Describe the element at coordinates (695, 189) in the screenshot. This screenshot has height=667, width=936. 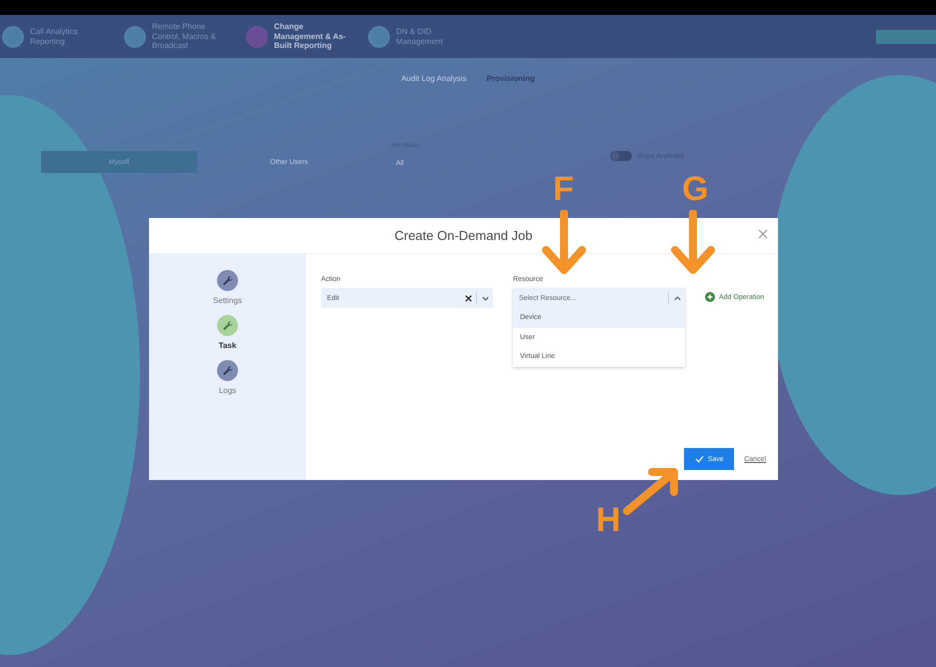
I see `annotation-letter: G` at that location.